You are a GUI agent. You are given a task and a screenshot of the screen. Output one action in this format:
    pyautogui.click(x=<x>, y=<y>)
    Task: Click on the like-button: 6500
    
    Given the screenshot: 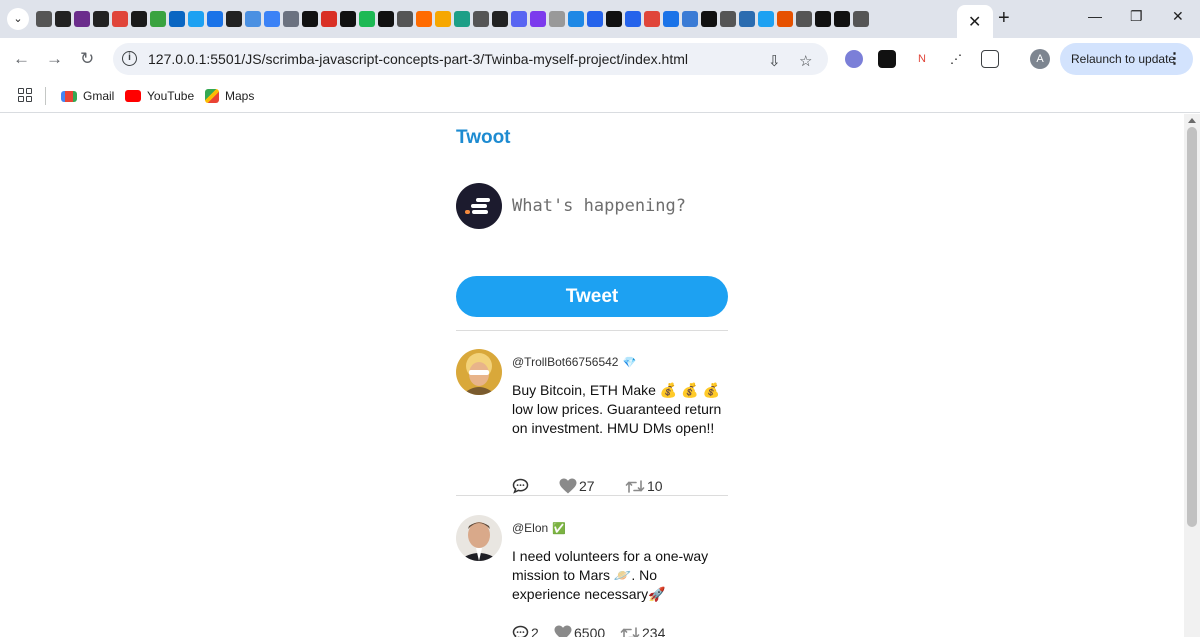 What is the action you would take?
    pyautogui.click(x=579, y=631)
    